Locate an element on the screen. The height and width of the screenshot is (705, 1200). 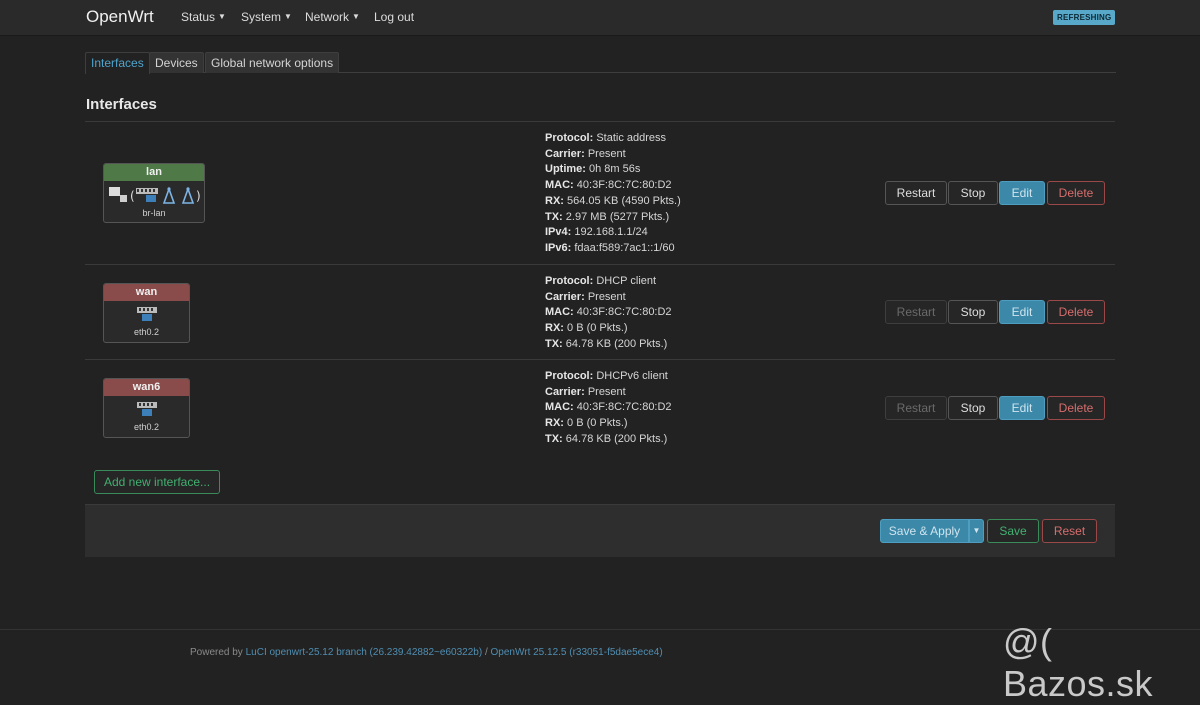
bridge-icon: ( ) is located at coordinates (155, 195).